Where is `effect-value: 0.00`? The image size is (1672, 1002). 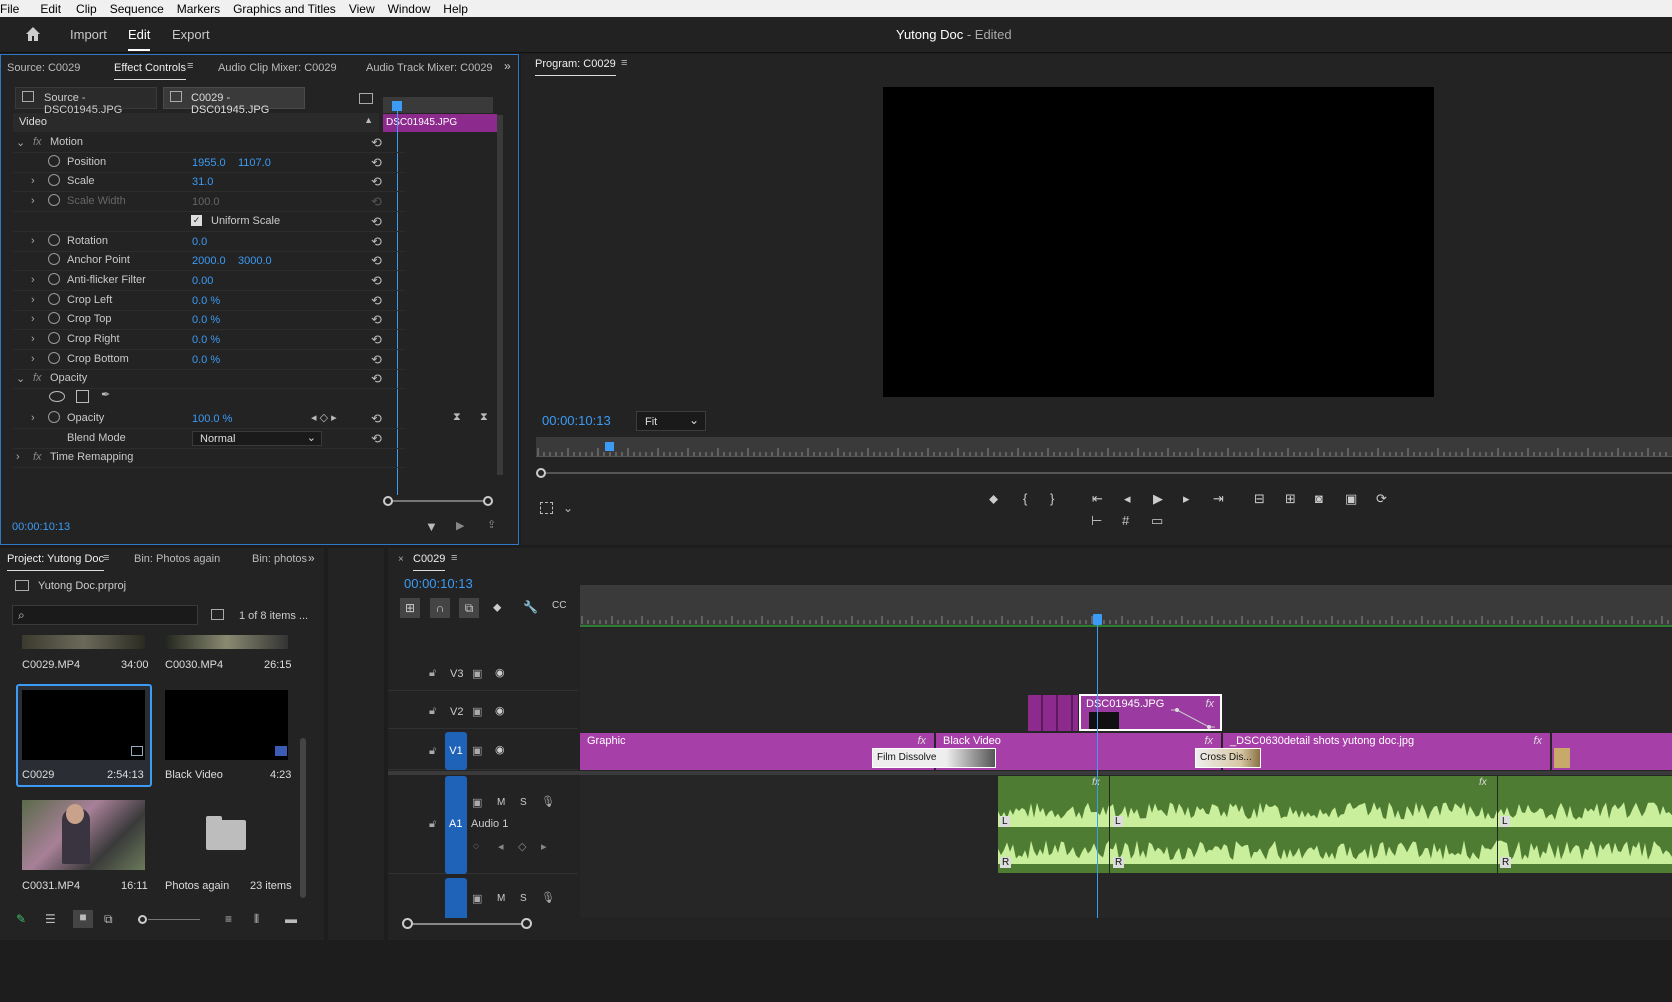 effect-value: 0.00 is located at coordinates (202, 281).